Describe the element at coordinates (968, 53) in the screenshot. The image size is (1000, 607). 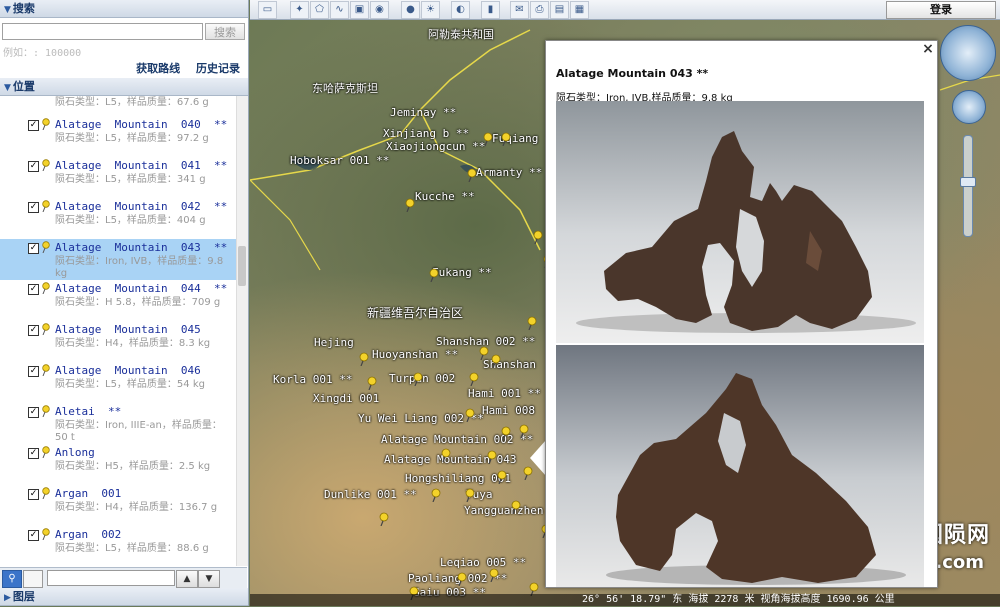
I see `compass-control` at that location.